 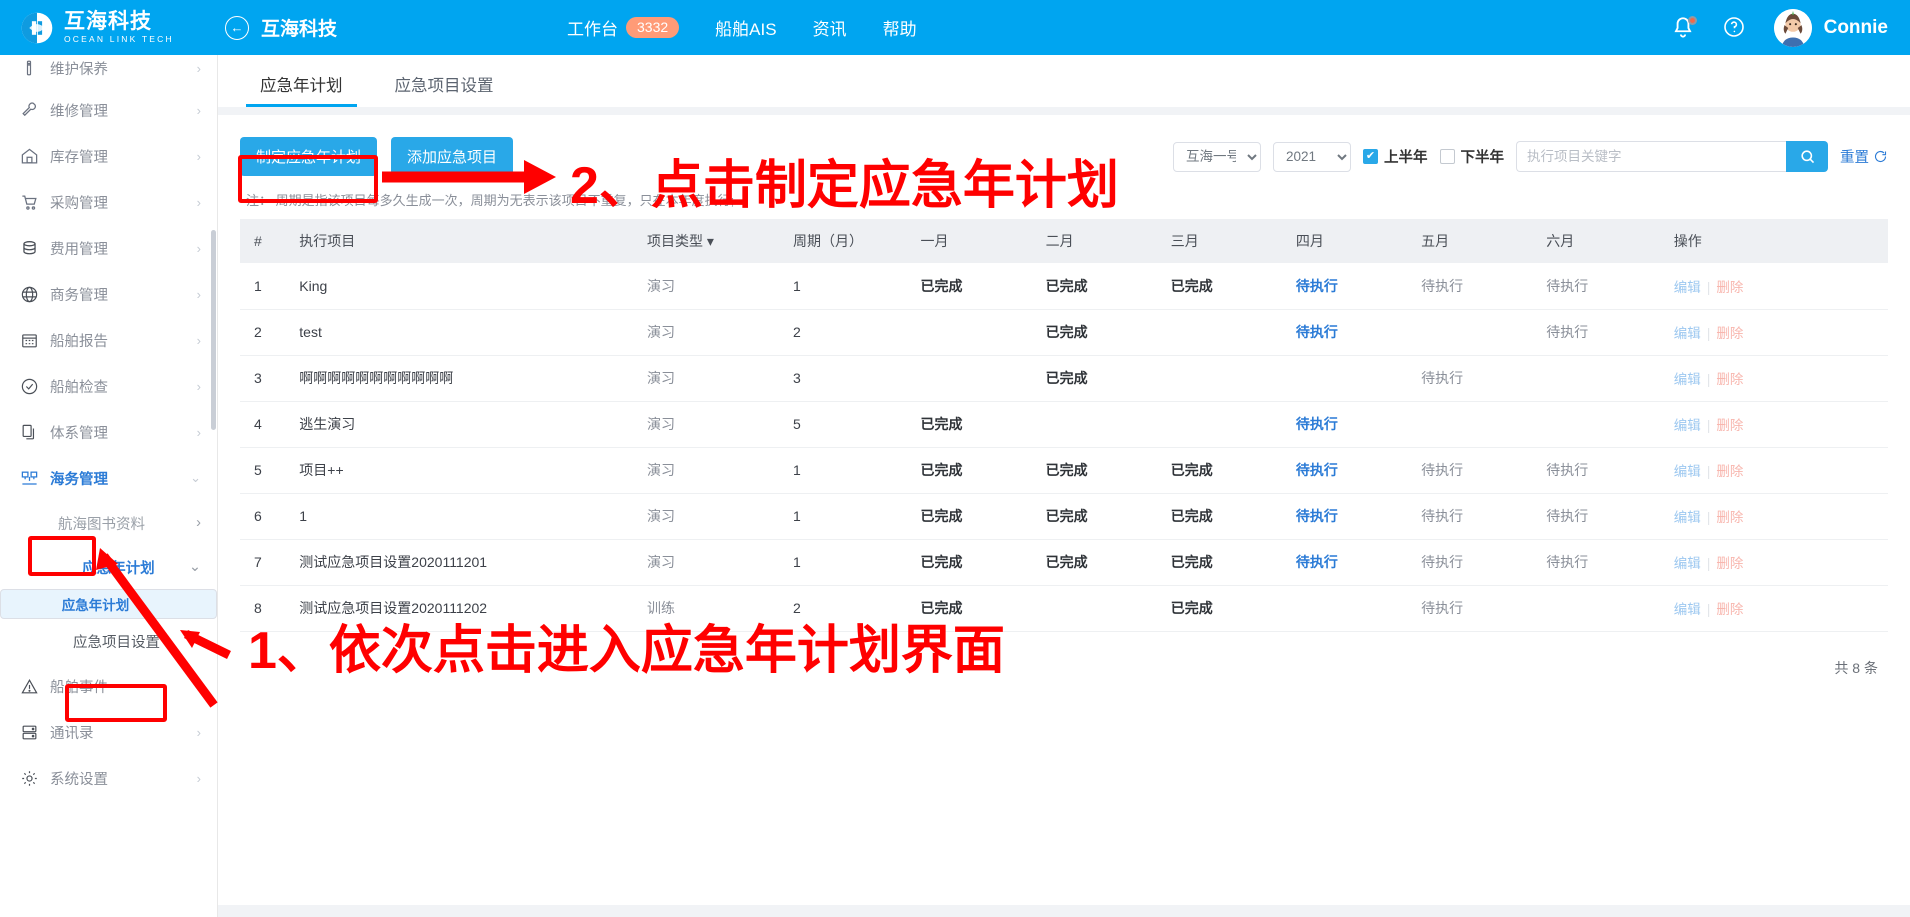 What do you see at coordinates (108, 567) in the screenshot?
I see `sidebar-item-emergency-plan-group: 应急年计划 ⌄` at bounding box center [108, 567].